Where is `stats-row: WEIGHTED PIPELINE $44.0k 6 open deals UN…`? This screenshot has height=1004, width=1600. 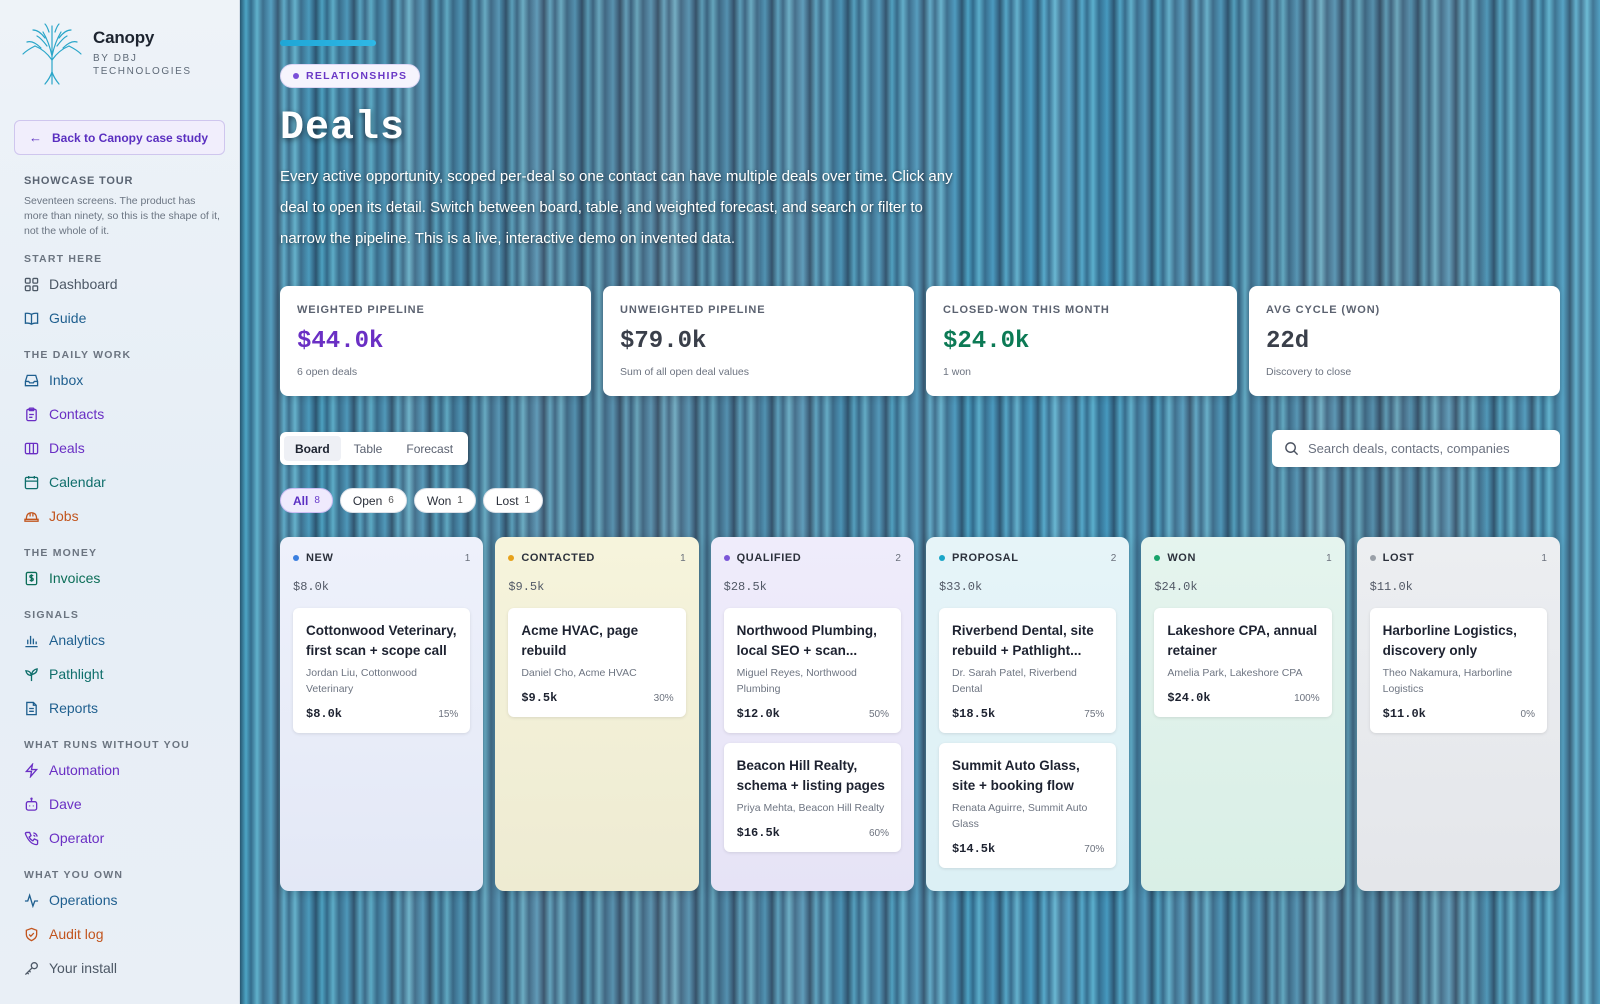
stats-row: WEIGHTED PIPELINE $44.0k 6 open deals UN… is located at coordinates (920, 341).